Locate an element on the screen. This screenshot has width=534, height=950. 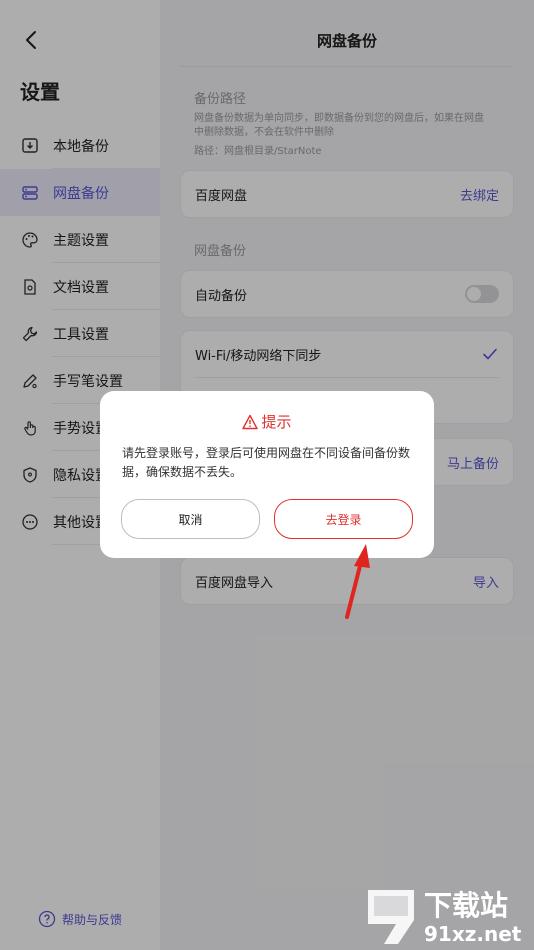
dialog-title: 提示 is located at coordinates (267, 421).